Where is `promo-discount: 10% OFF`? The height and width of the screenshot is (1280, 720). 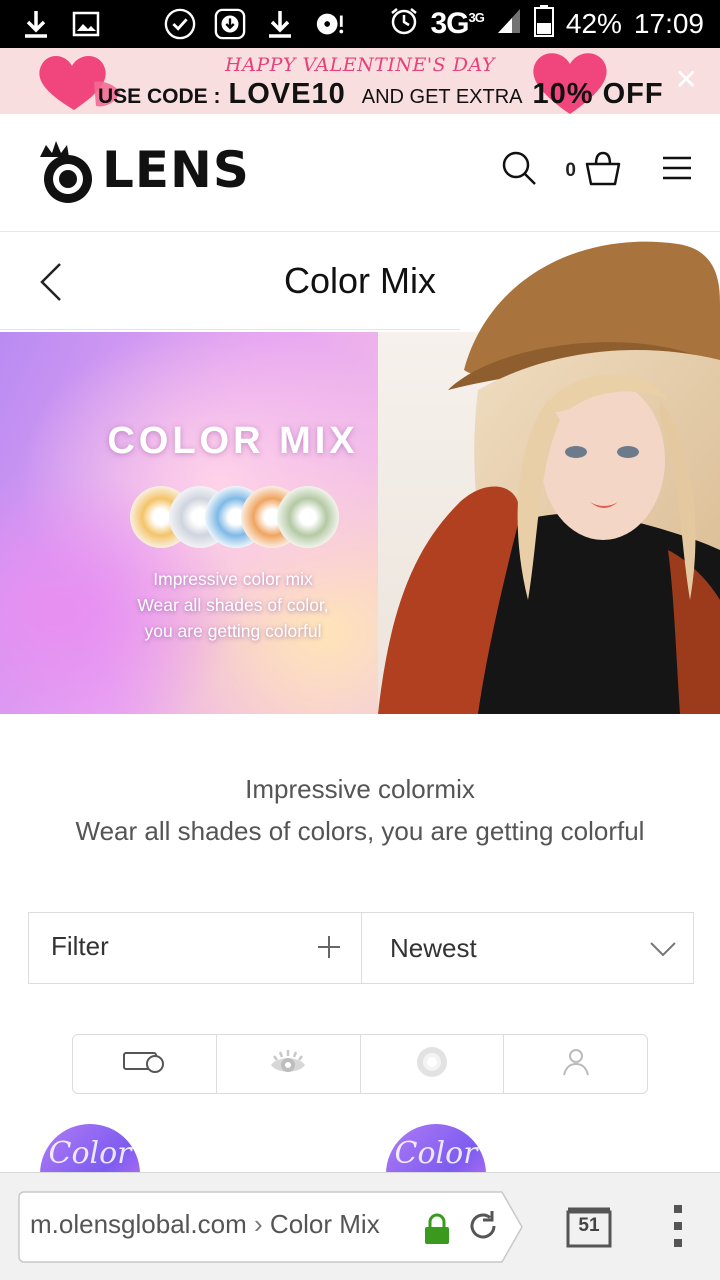
promo-discount: 10% OFF is located at coordinates (598, 94).